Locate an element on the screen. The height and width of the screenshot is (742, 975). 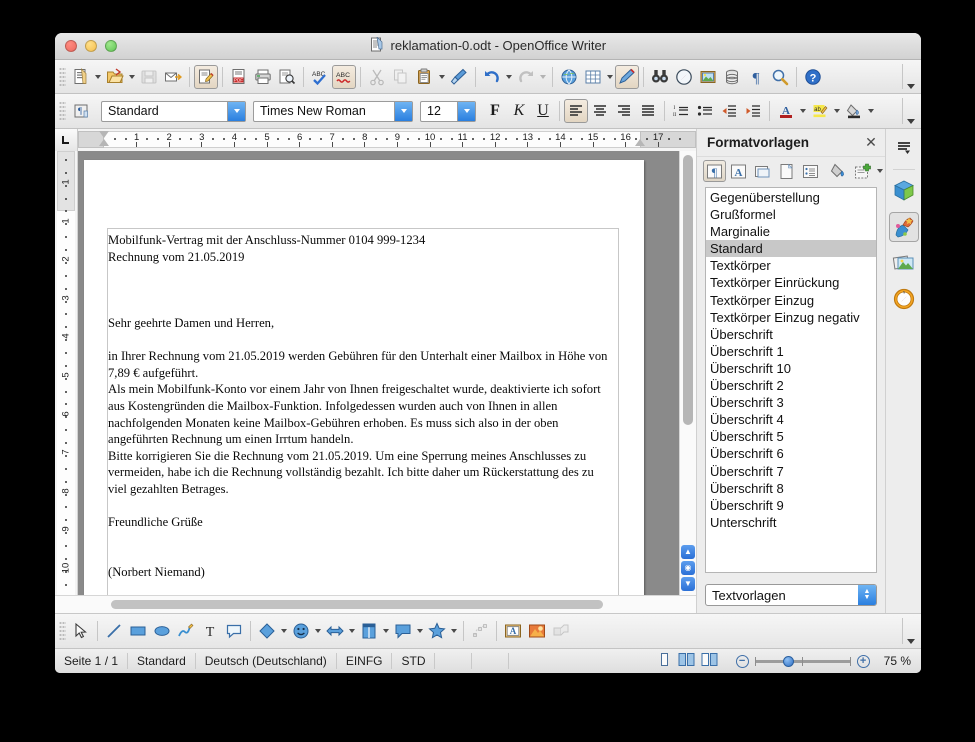
paste-dropdown is located at coordinates (442, 77).